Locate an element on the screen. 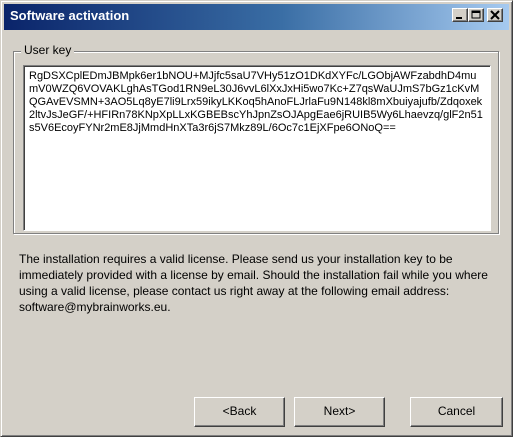 The width and height of the screenshot is (513, 437). next-button: Next> is located at coordinates (339, 412).